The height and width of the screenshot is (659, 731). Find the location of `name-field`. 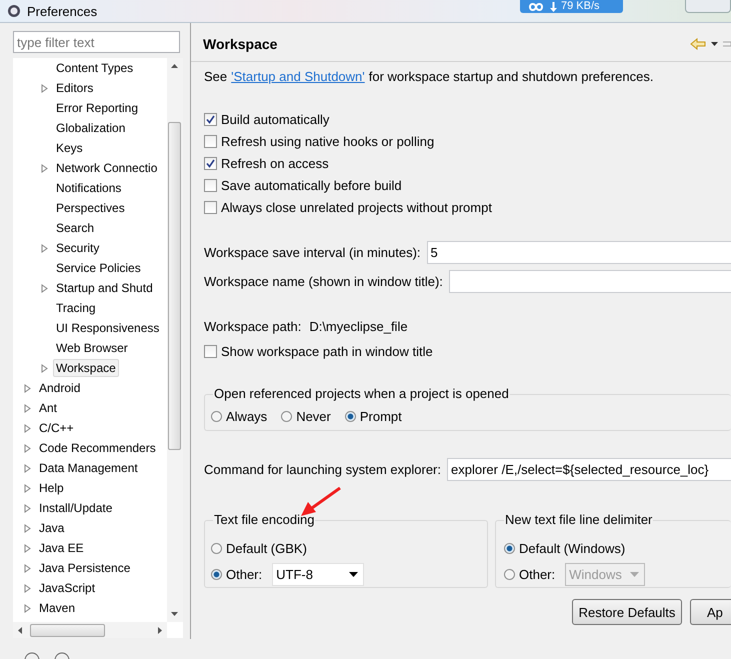

name-field is located at coordinates (589, 281).